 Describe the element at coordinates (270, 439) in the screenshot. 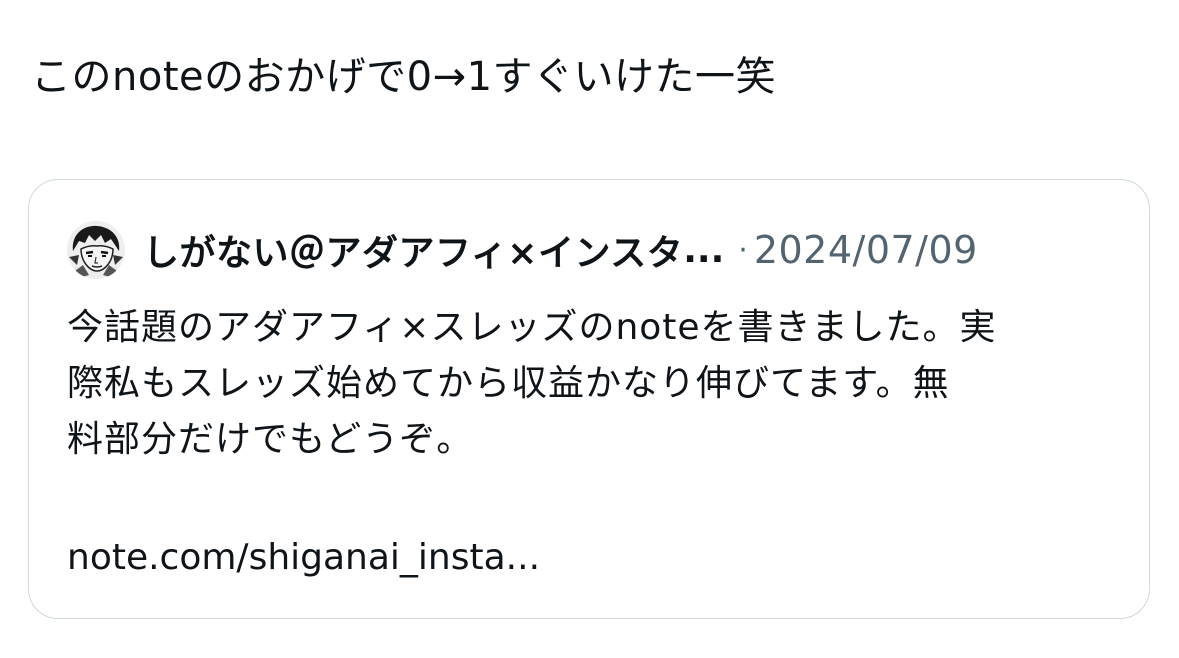

I see `body-line: 料部分だけでもどうぞ。` at that location.